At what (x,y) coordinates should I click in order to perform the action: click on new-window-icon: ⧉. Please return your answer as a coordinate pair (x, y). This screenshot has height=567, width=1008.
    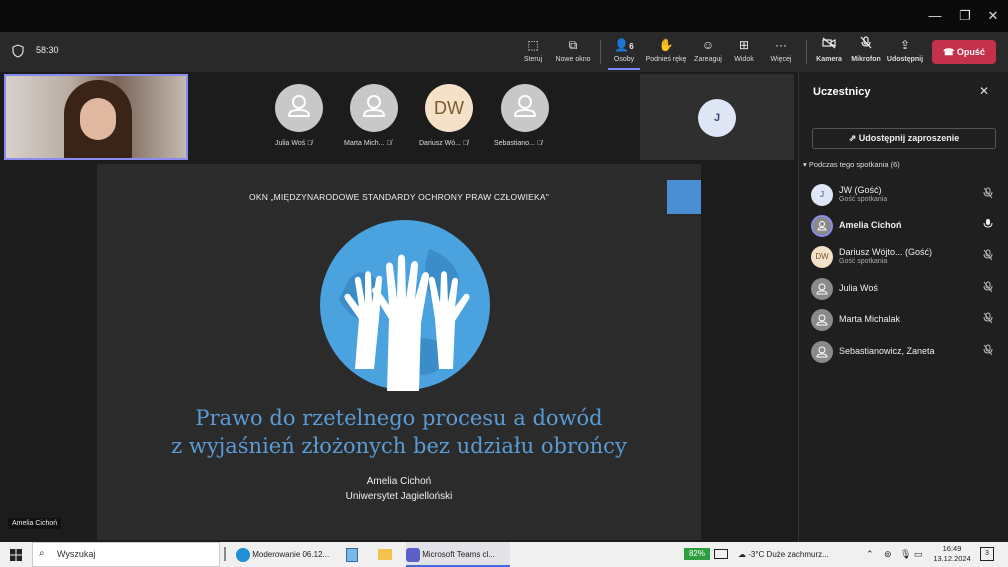
    Looking at the image, I should click on (573, 45).